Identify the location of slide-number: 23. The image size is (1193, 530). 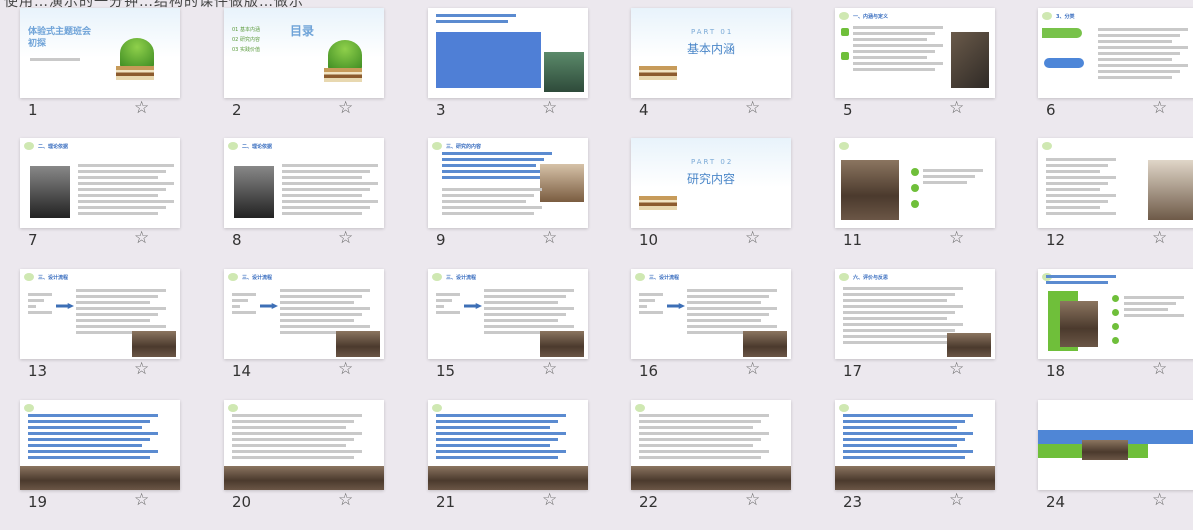
(853, 502).